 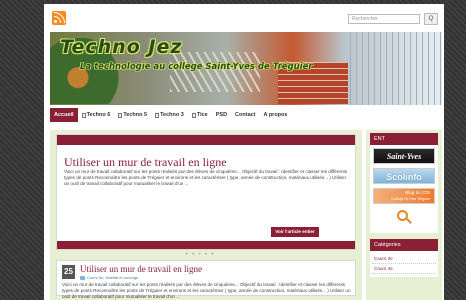 I want to click on cdi-blog-label: Blog du CDI, so click(x=417, y=192).